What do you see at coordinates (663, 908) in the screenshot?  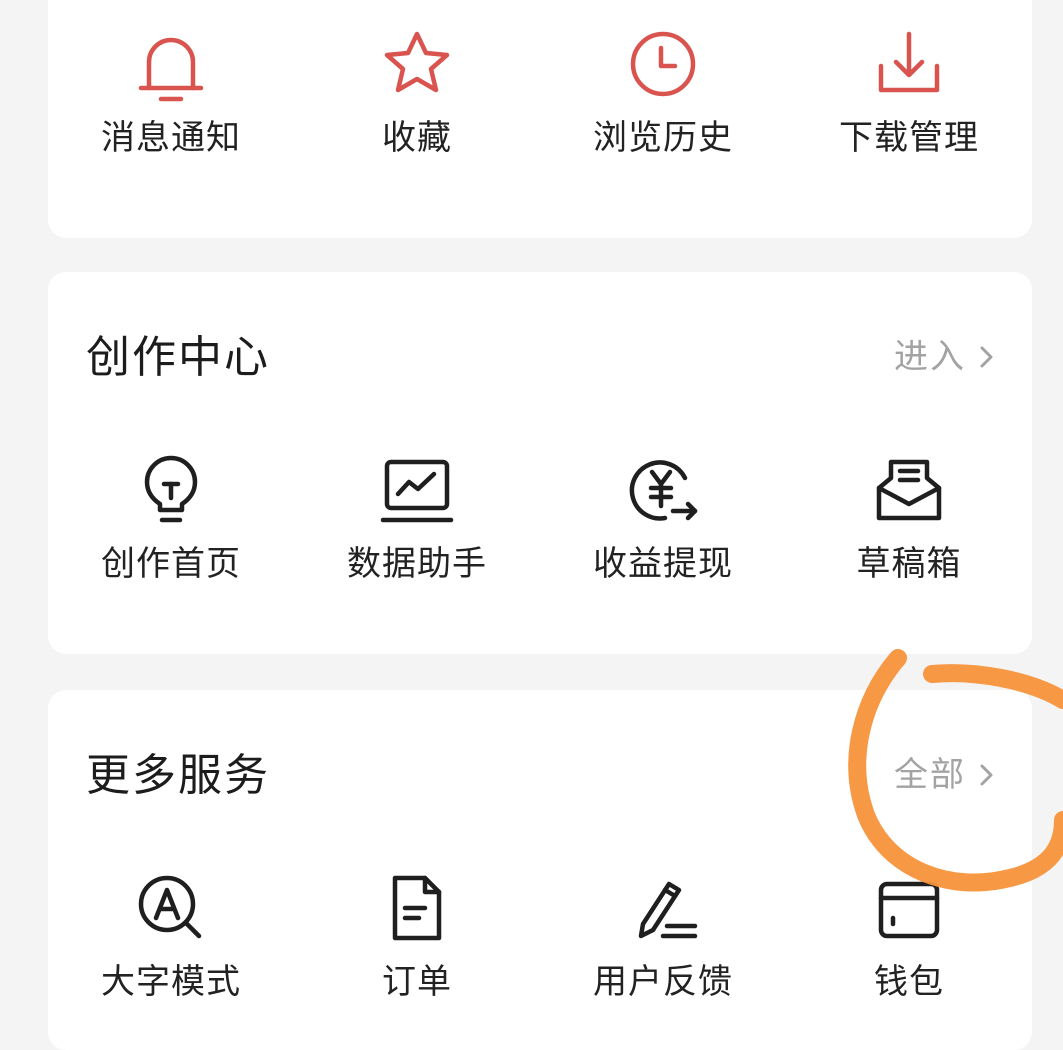 I see `pencil-feedback-icon` at bounding box center [663, 908].